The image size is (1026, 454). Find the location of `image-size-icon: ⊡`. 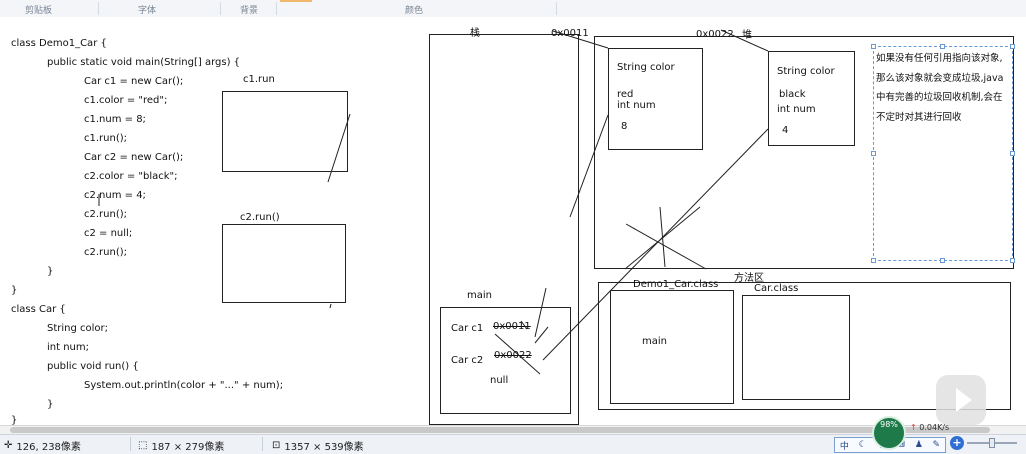

image-size-icon: ⊡ is located at coordinates (276, 445).